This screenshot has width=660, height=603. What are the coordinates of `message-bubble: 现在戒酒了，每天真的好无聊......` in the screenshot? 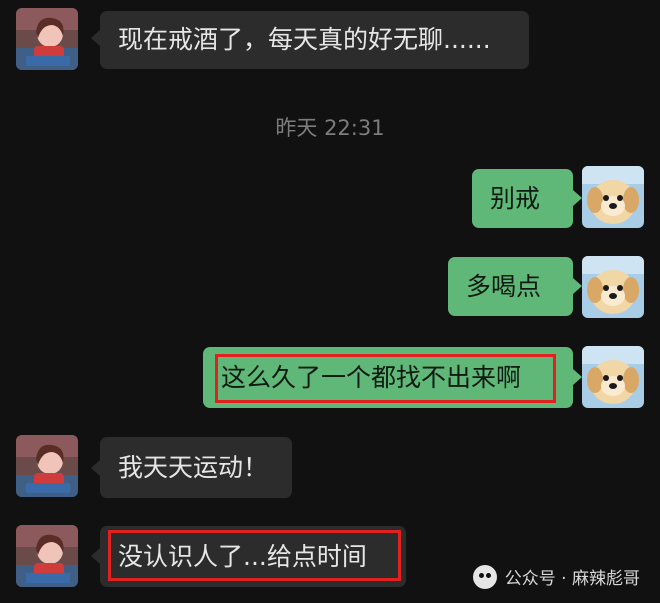 It's located at (314, 40).